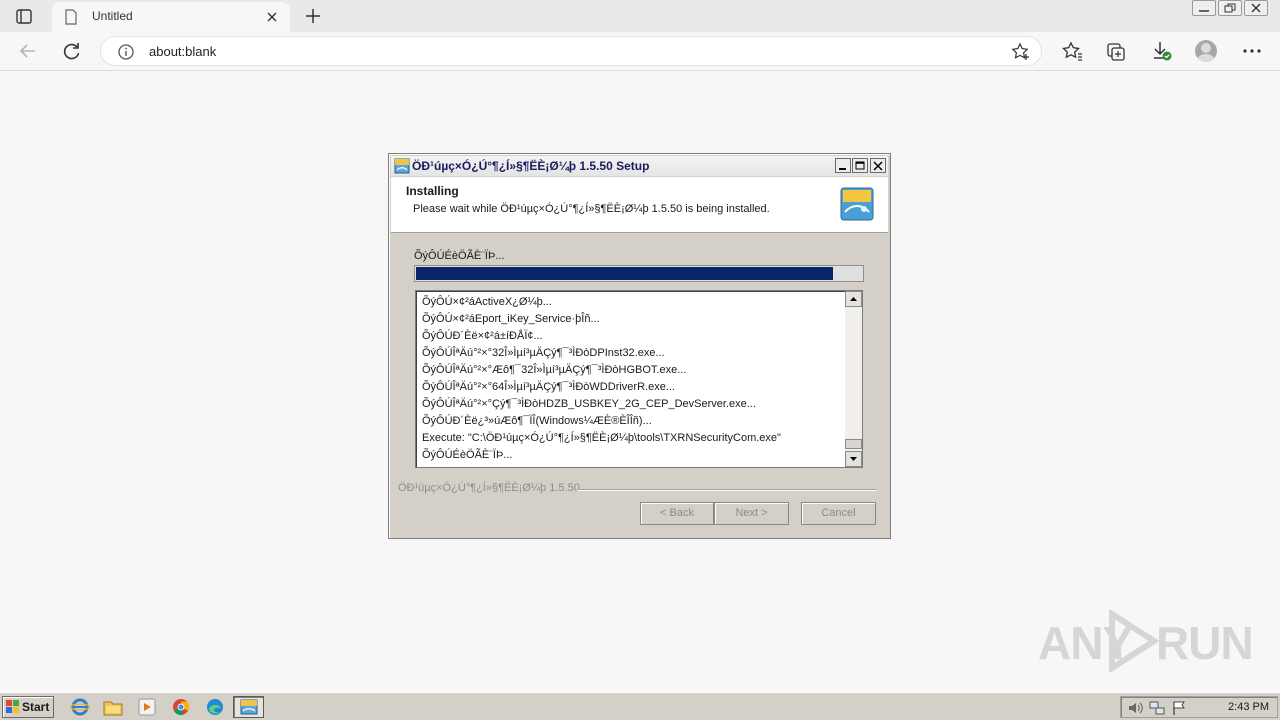 The width and height of the screenshot is (1280, 720). Describe the element at coordinates (171, 17) in the screenshot. I see `tab-untitled: Untitled` at that location.